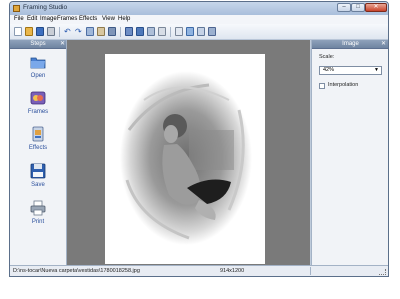 This screenshot has height=299, width=400. I want to click on save-icon, so click(40, 31).